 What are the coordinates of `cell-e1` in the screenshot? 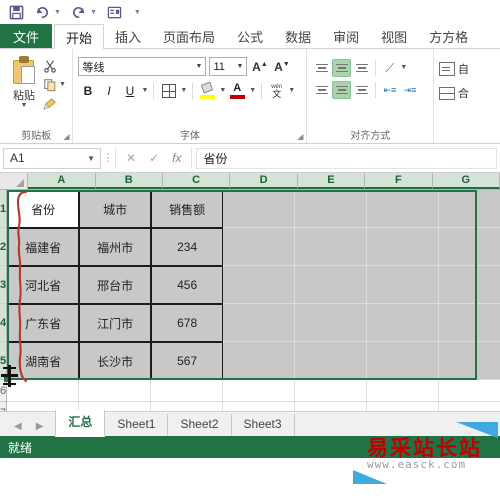 It's located at (331, 209).